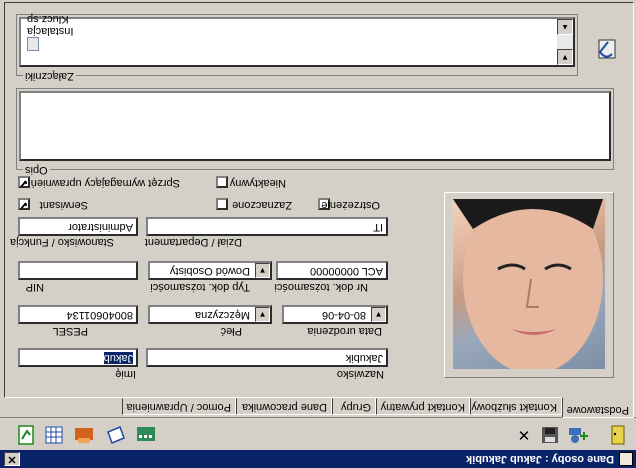  I want to click on grid-icon, so click(54, 435).